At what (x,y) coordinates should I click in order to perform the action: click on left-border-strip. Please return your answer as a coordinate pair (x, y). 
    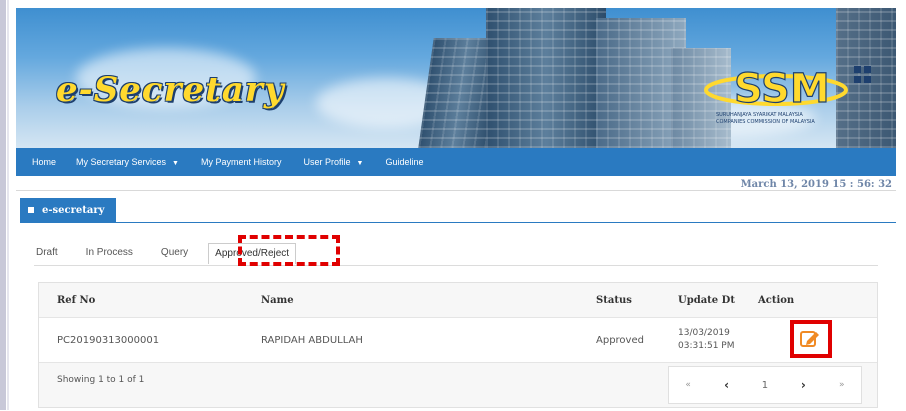
    Looking at the image, I should click on (3, 205).